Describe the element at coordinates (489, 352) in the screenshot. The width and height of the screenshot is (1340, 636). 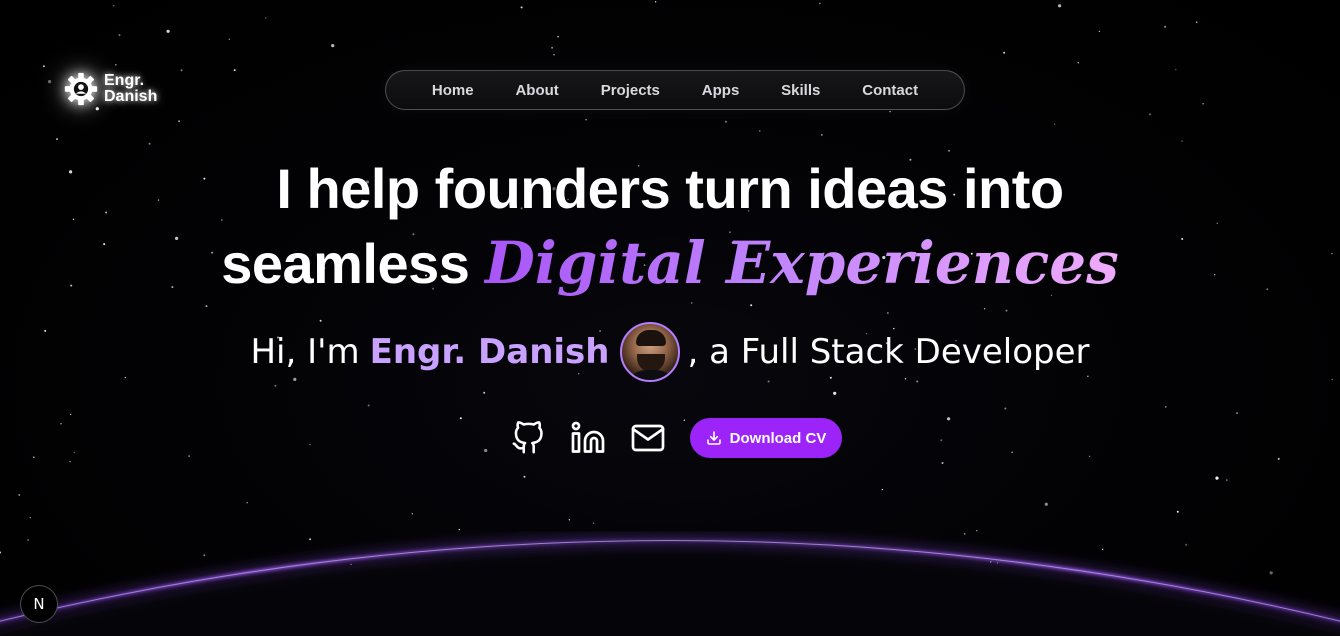
I see `intro-name: Engr. Danish` at that location.